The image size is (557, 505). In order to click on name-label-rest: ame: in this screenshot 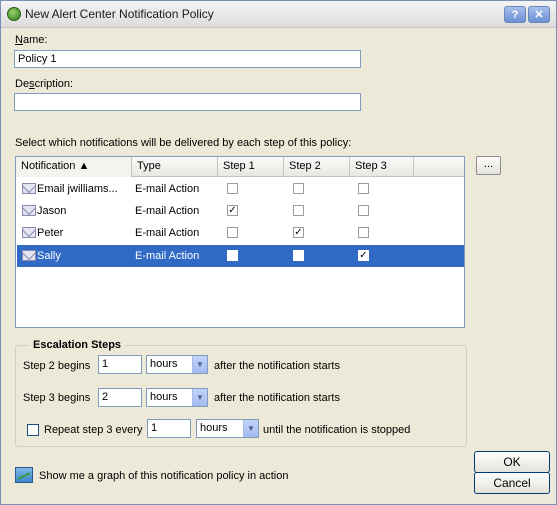, I will do `click(35, 40)`.